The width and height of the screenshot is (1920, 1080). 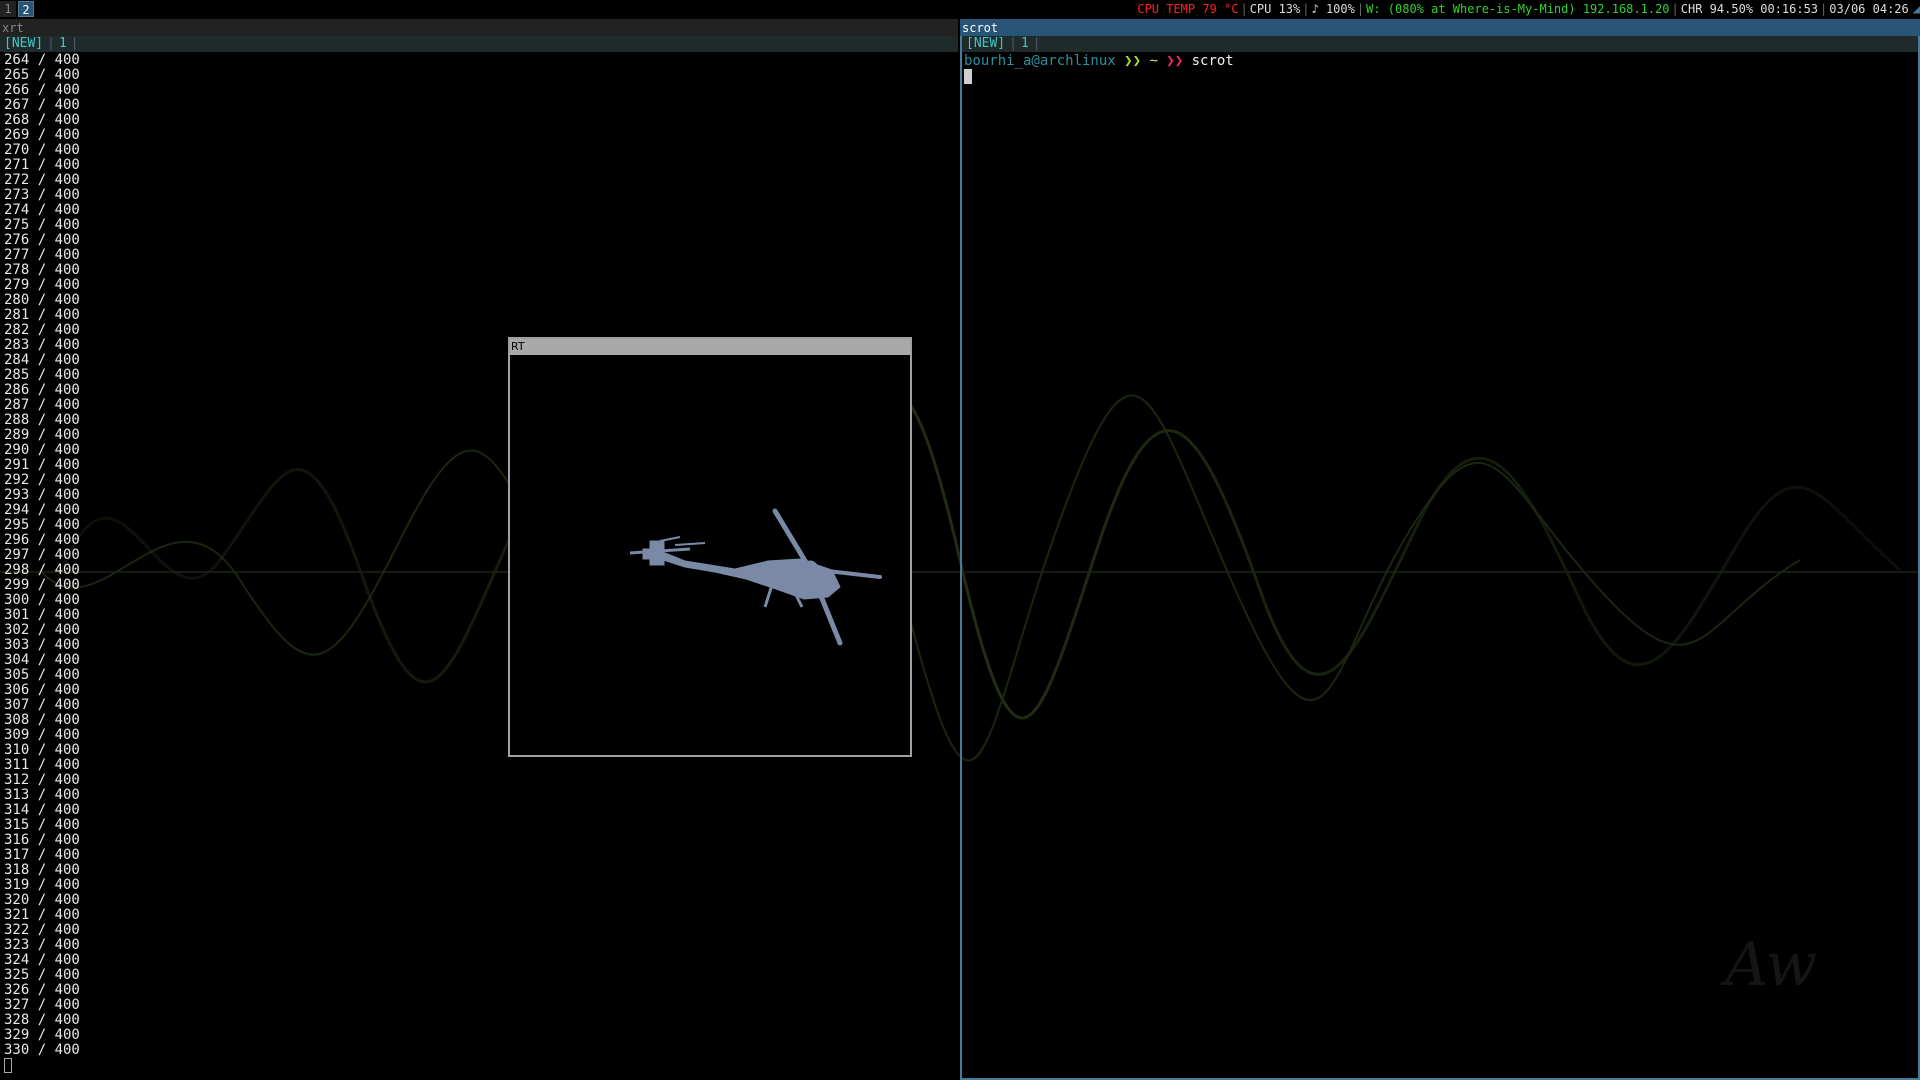 What do you see at coordinates (42, 675) in the screenshot?
I see `progress-line: 305 / 400` at bounding box center [42, 675].